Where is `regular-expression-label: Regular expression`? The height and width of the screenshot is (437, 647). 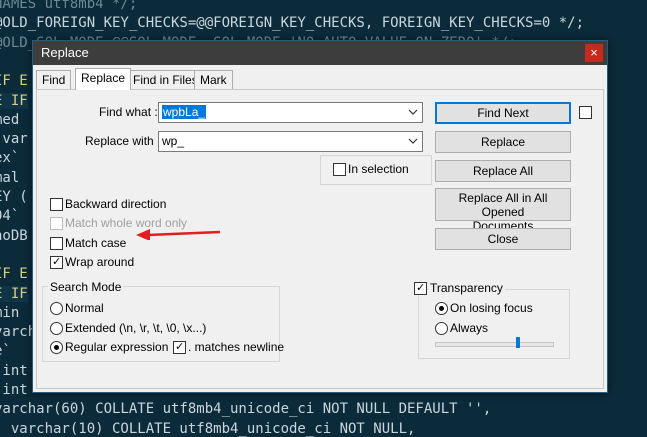 regular-expression-label: Regular expression is located at coordinates (117, 347).